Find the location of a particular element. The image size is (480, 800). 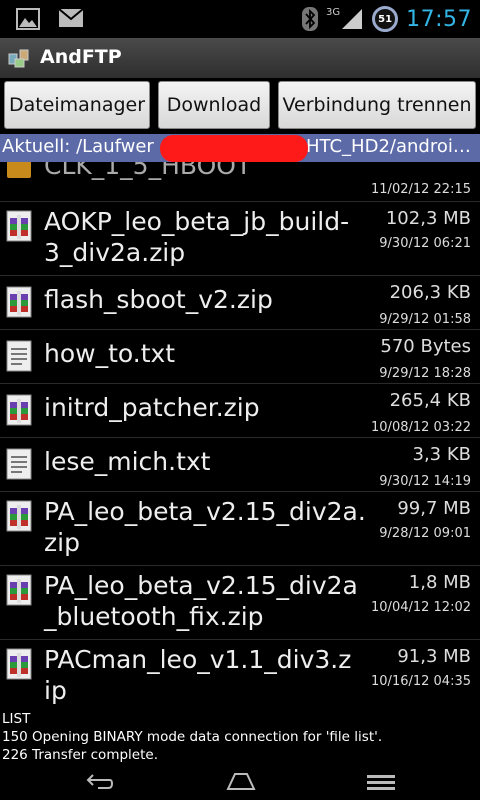

clock: 17:57 is located at coordinates (439, 19).